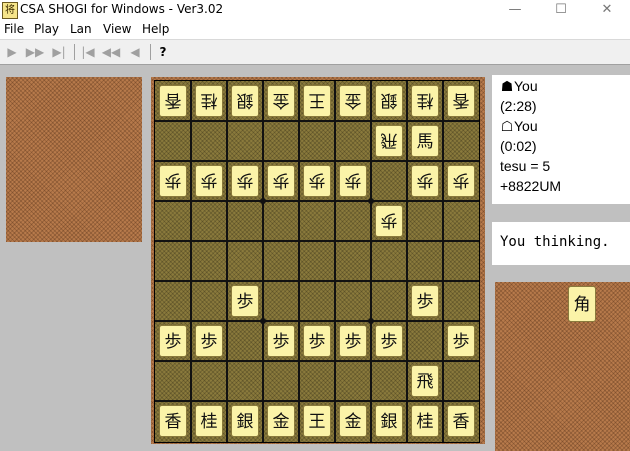  What do you see at coordinates (562, 366) in the screenshot?
I see `sente-piece-stand` at bounding box center [562, 366].